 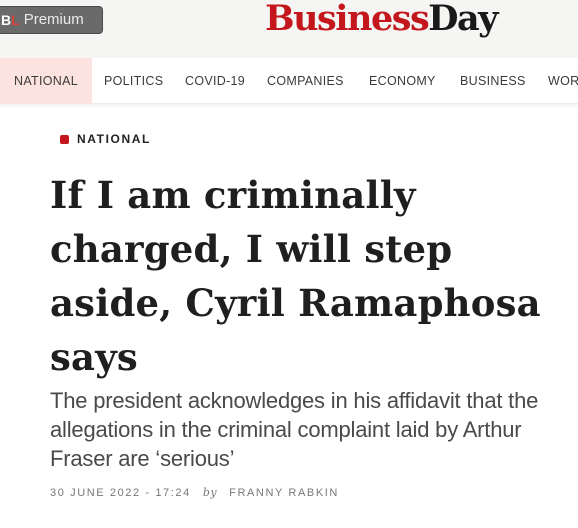 I want to click on logo-business: Business, so click(x=347, y=19).